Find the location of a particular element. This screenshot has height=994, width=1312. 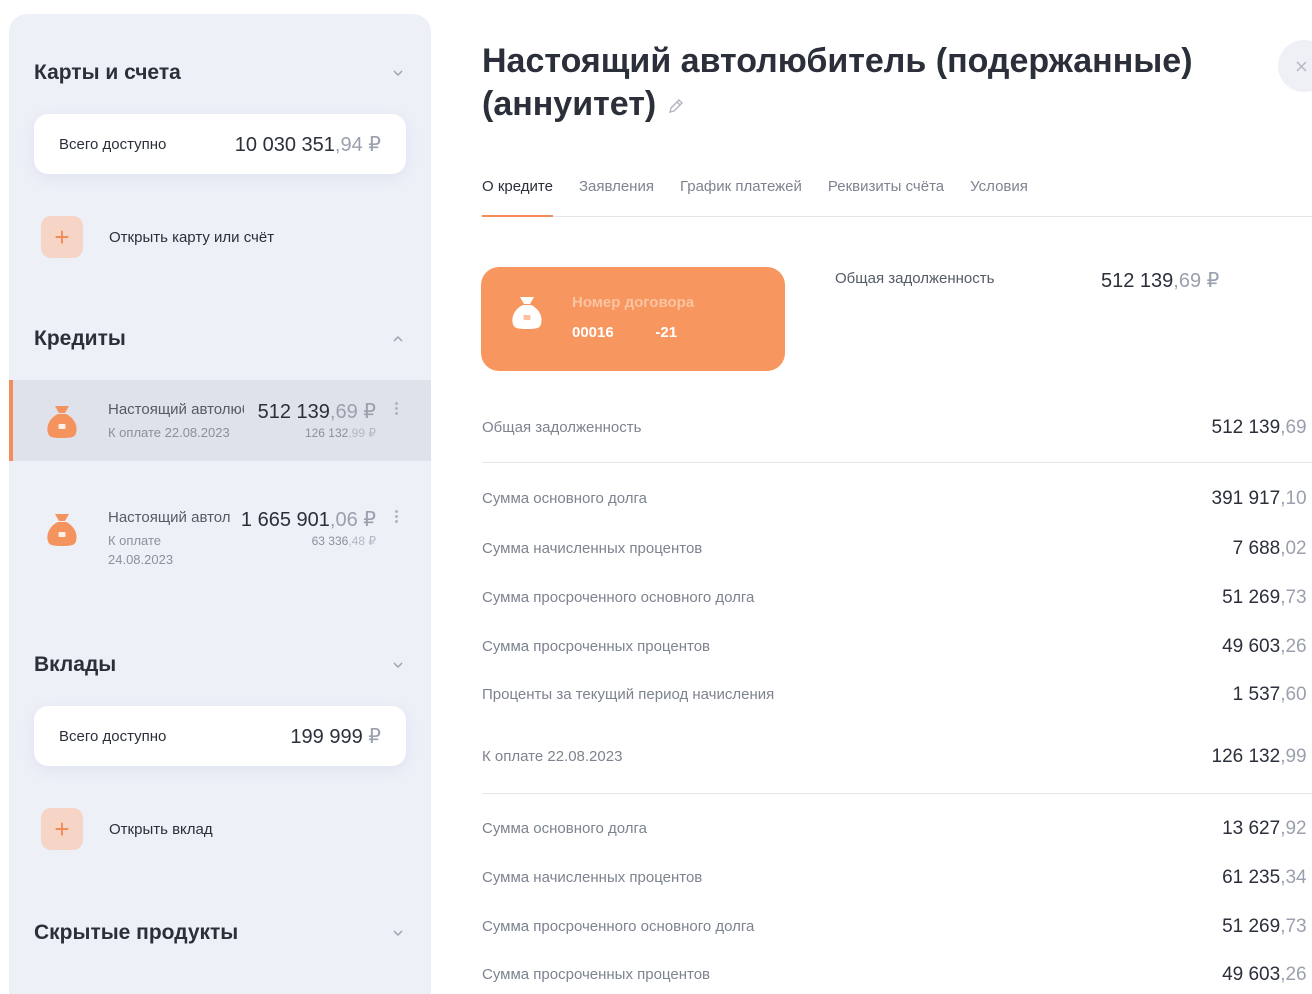

tab-payment-schedule: График платежей is located at coordinates (741, 196).